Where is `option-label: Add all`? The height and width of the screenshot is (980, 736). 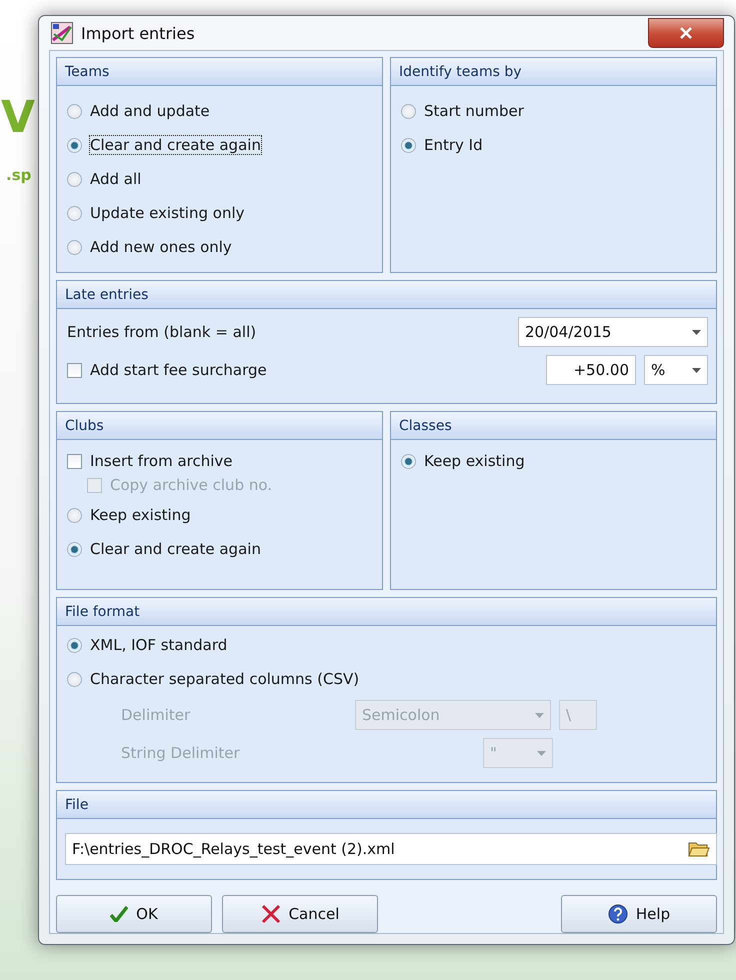 option-label: Add all is located at coordinates (116, 179).